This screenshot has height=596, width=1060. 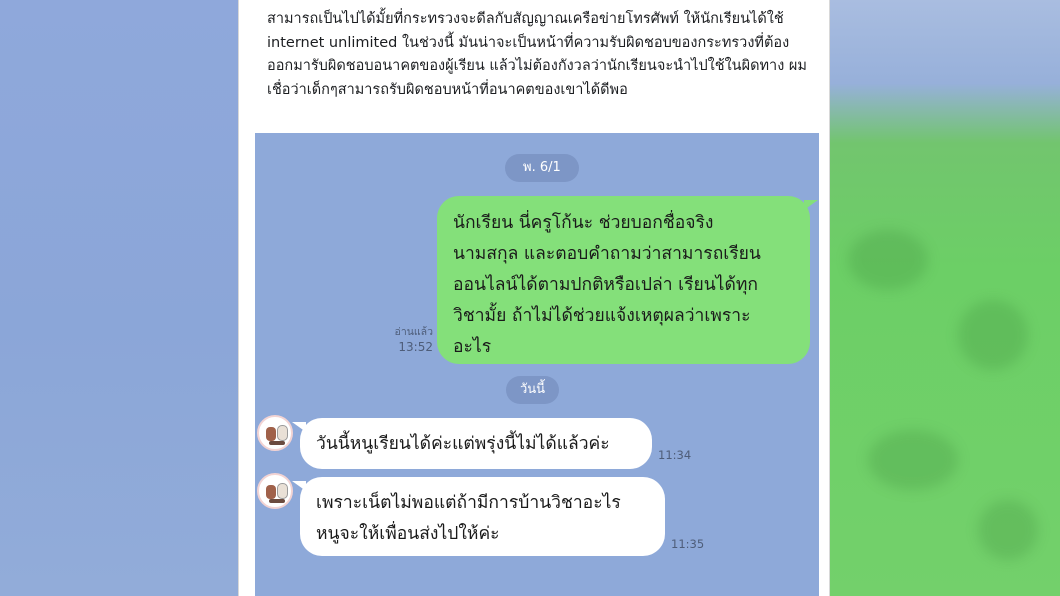 I want to click on outgoing-time: 13:52, so click(x=415, y=347).